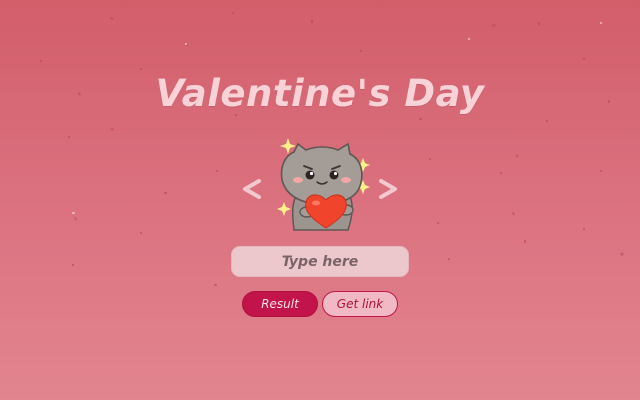 The image size is (640, 400). Describe the element at coordinates (320, 93) in the screenshot. I see `page-title: Valentine's Day` at that location.